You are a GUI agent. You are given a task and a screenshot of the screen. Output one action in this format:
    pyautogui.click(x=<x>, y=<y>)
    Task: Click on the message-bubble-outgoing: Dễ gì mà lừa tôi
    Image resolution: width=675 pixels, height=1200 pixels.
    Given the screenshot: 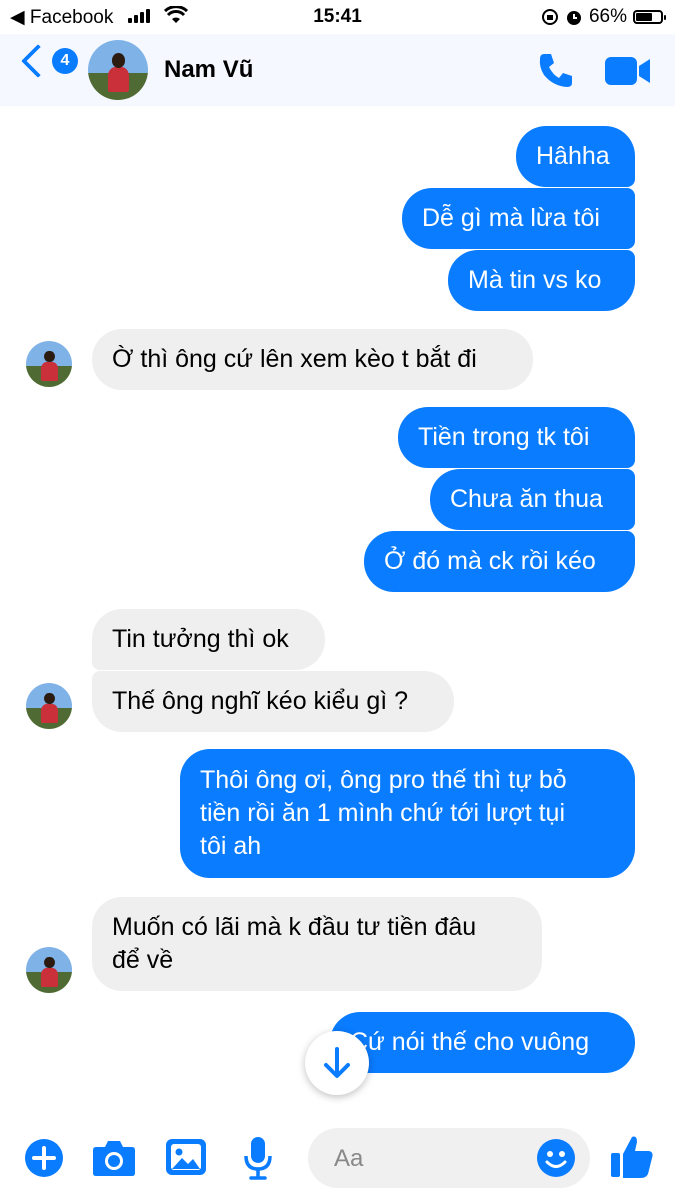 What is the action you would take?
    pyautogui.click(x=518, y=218)
    